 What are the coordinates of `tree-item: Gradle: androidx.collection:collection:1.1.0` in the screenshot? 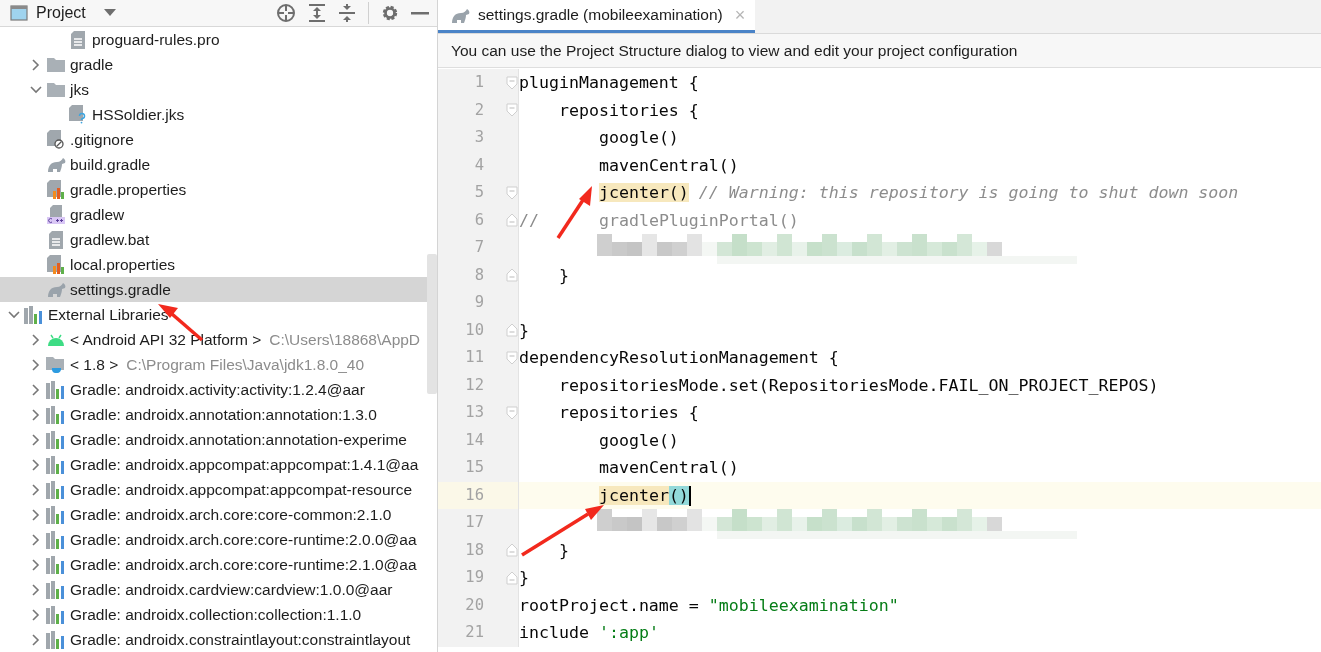 It's located at (213, 614).